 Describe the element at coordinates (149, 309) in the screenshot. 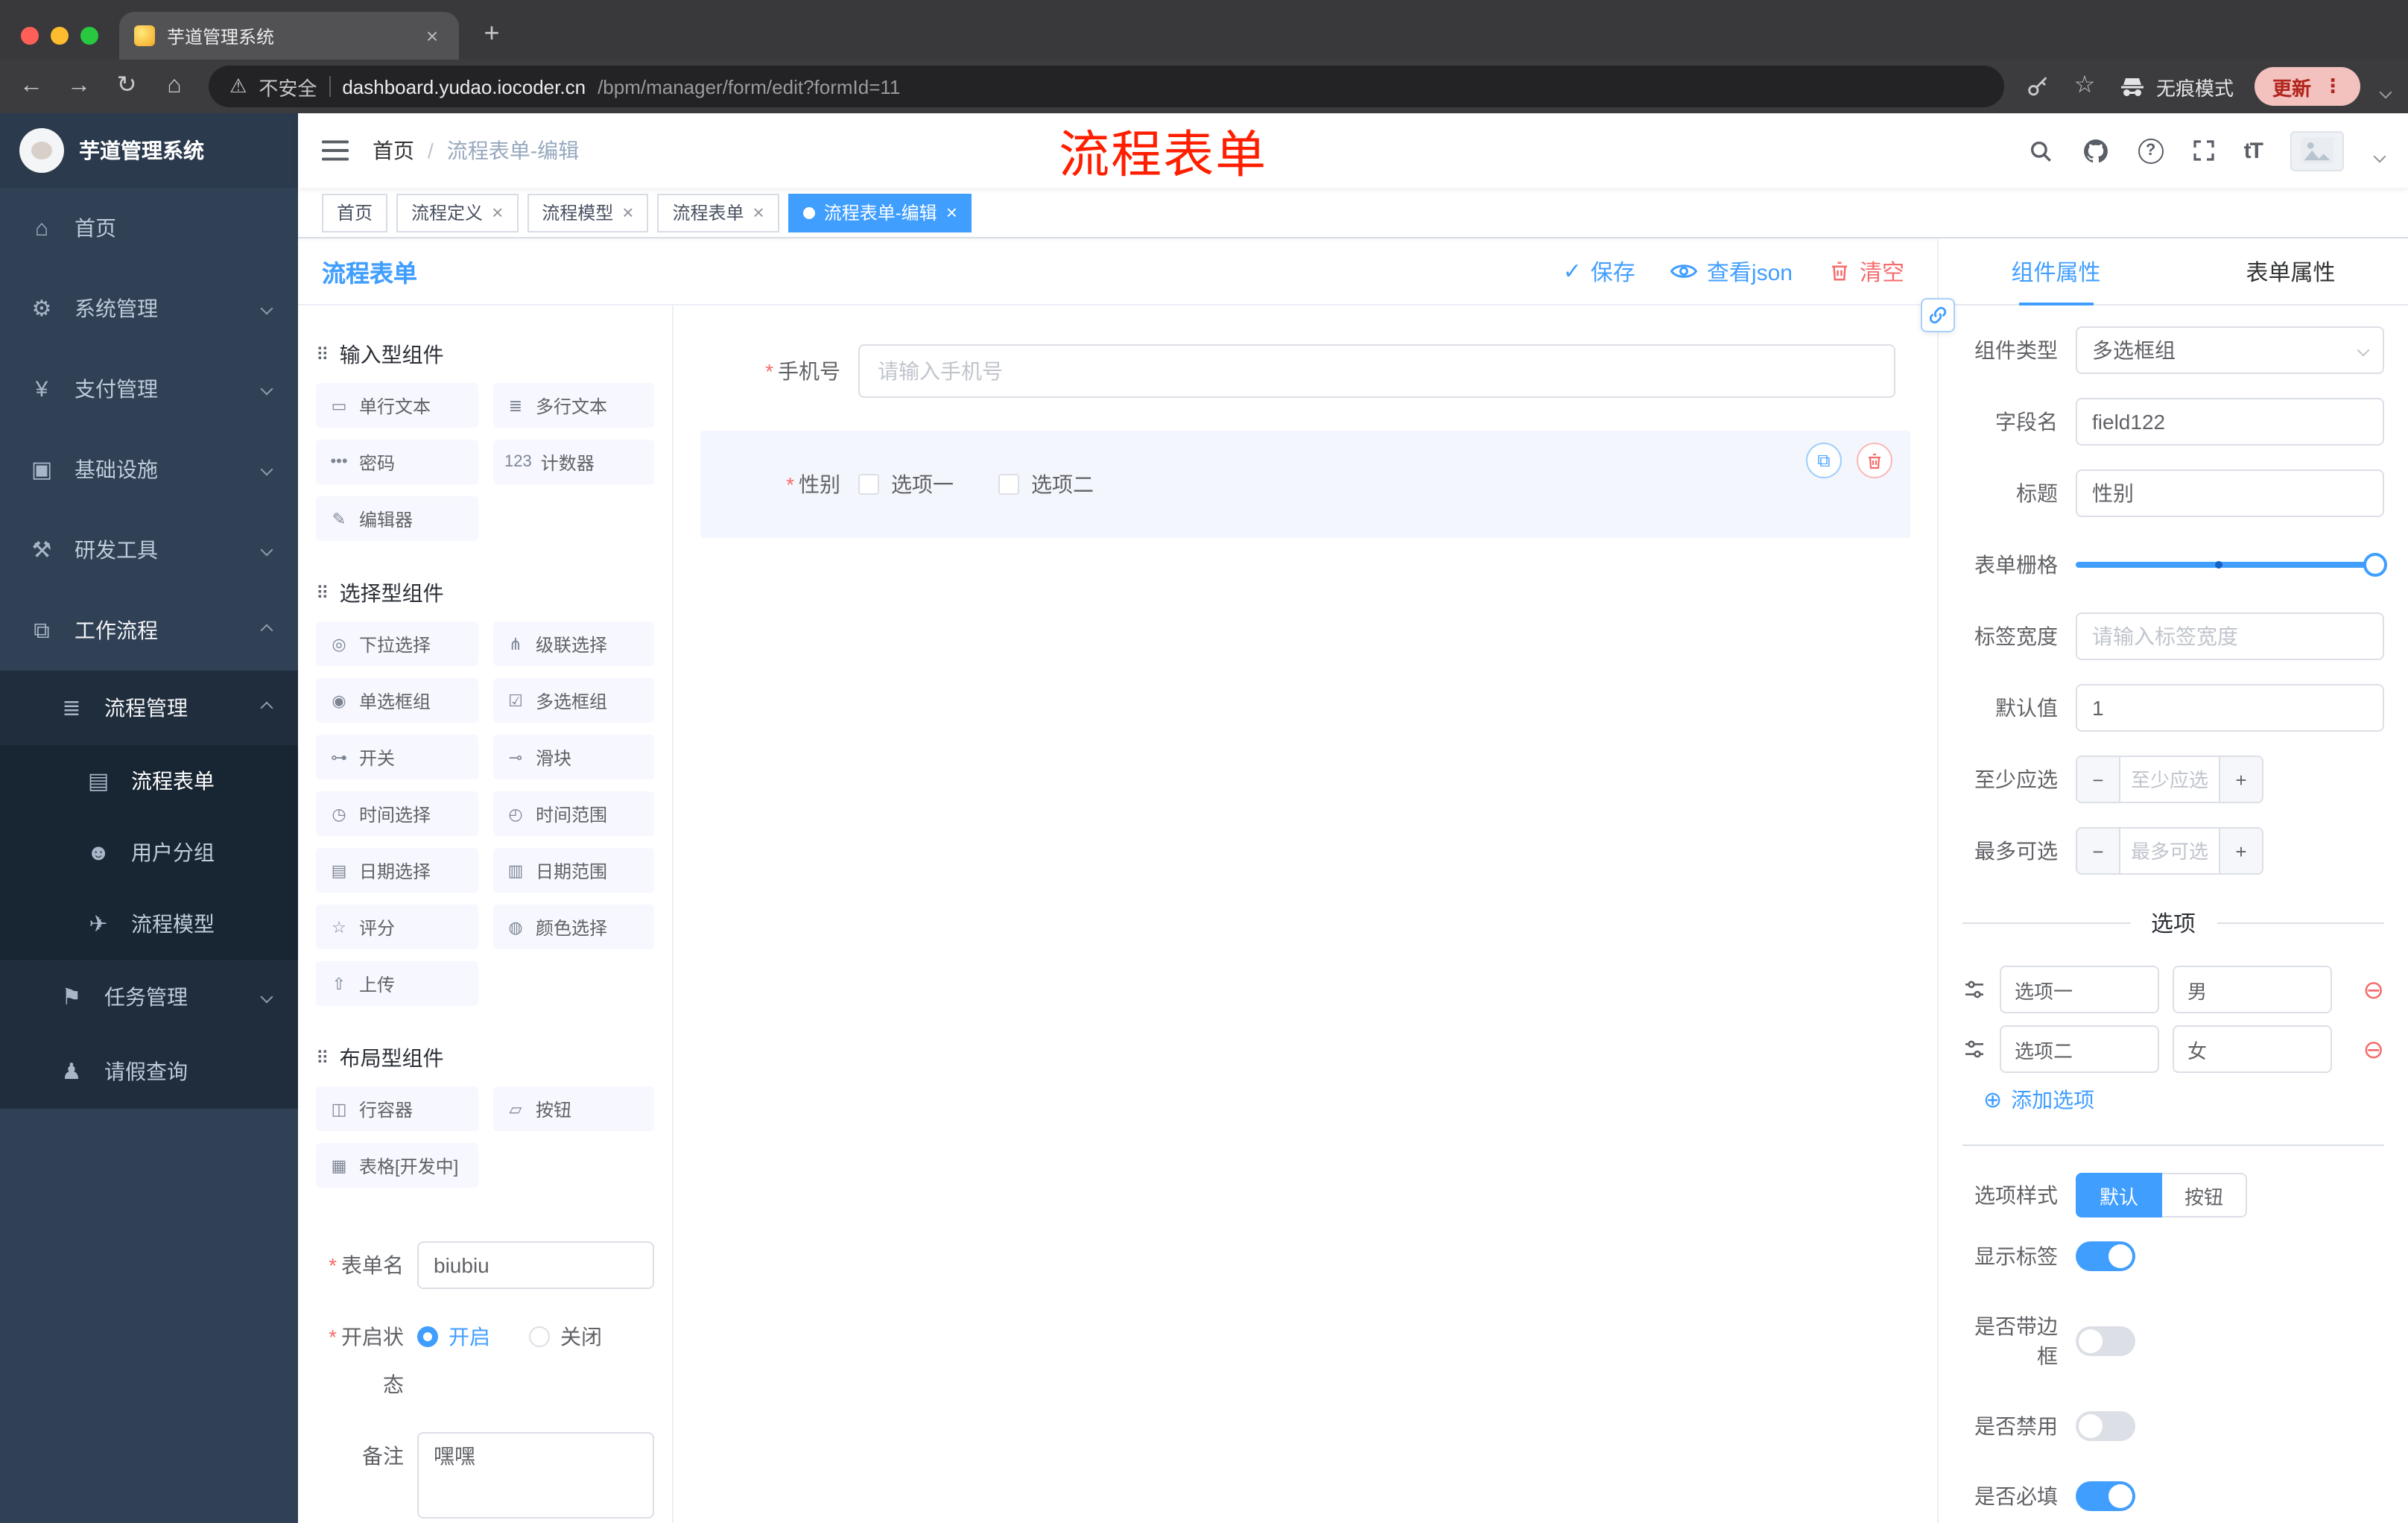

I see `sidebar-item-system: ⚙ 系统管理` at that location.